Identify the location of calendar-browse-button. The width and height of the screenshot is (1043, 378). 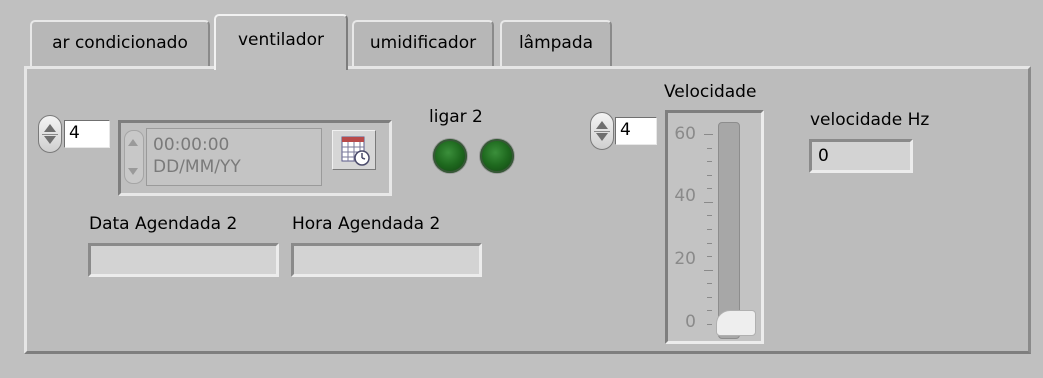
(354, 150).